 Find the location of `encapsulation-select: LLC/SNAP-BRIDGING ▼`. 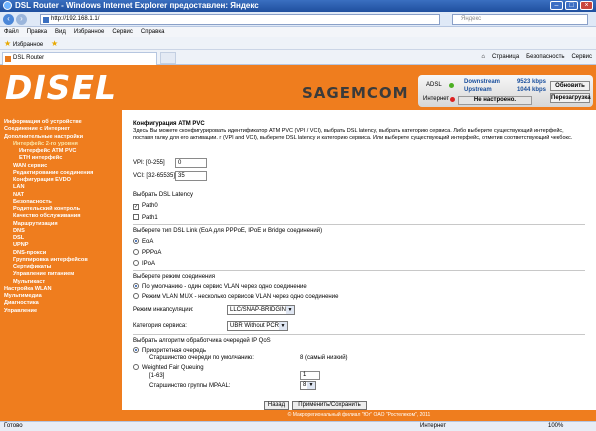

encapsulation-select: LLC/SNAP-BRIDGING ▼ is located at coordinates (261, 310).